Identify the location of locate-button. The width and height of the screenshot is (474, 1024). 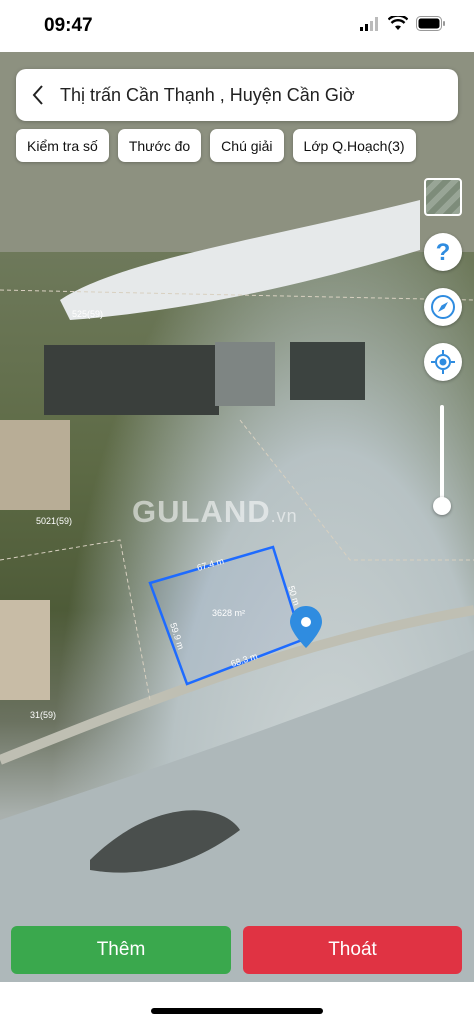
(443, 362).